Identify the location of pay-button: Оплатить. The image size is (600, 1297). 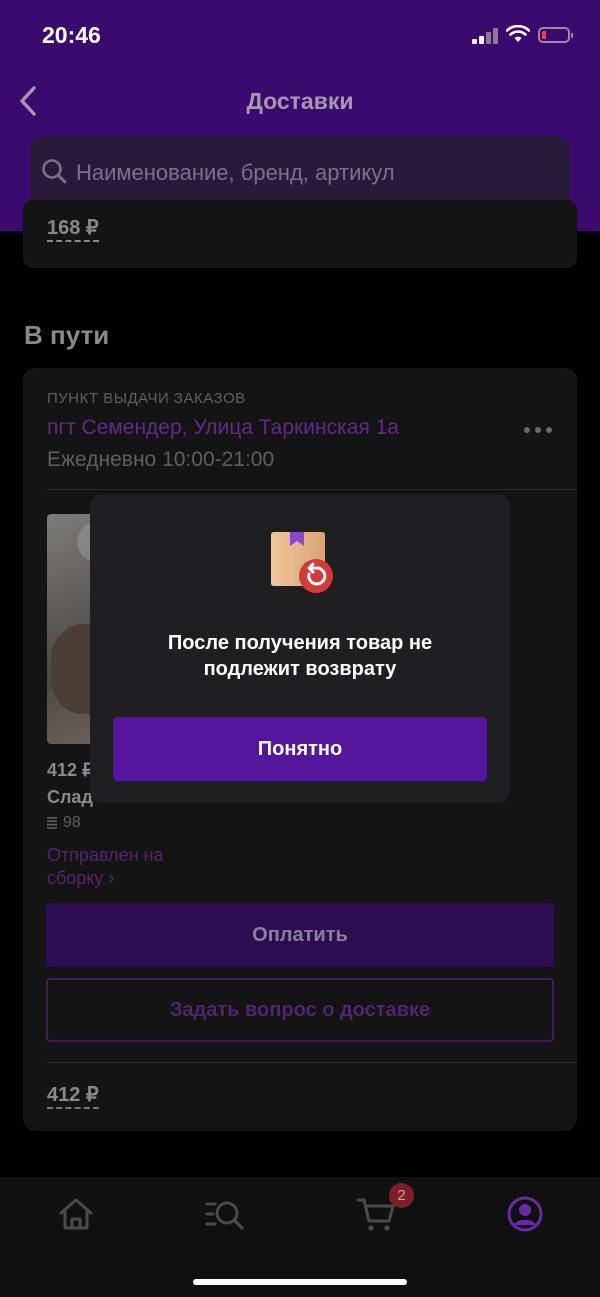
(300, 935).